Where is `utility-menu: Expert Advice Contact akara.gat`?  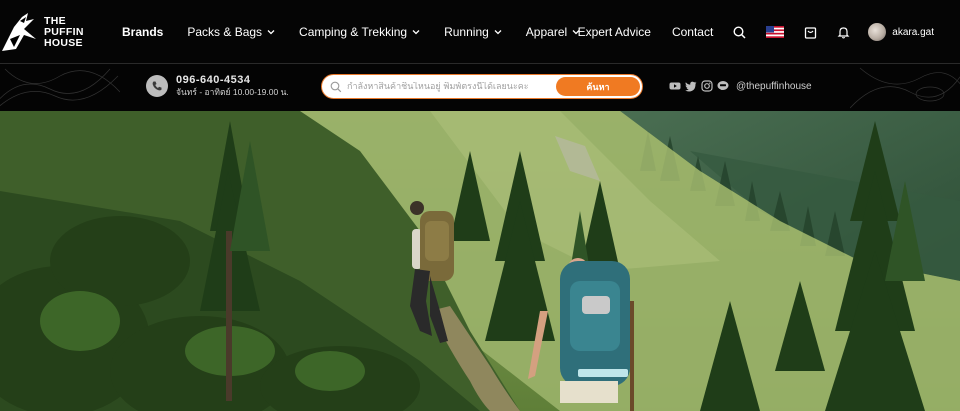
utility-menu: Expert Advice Contact akara.gat is located at coordinates (756, 32).